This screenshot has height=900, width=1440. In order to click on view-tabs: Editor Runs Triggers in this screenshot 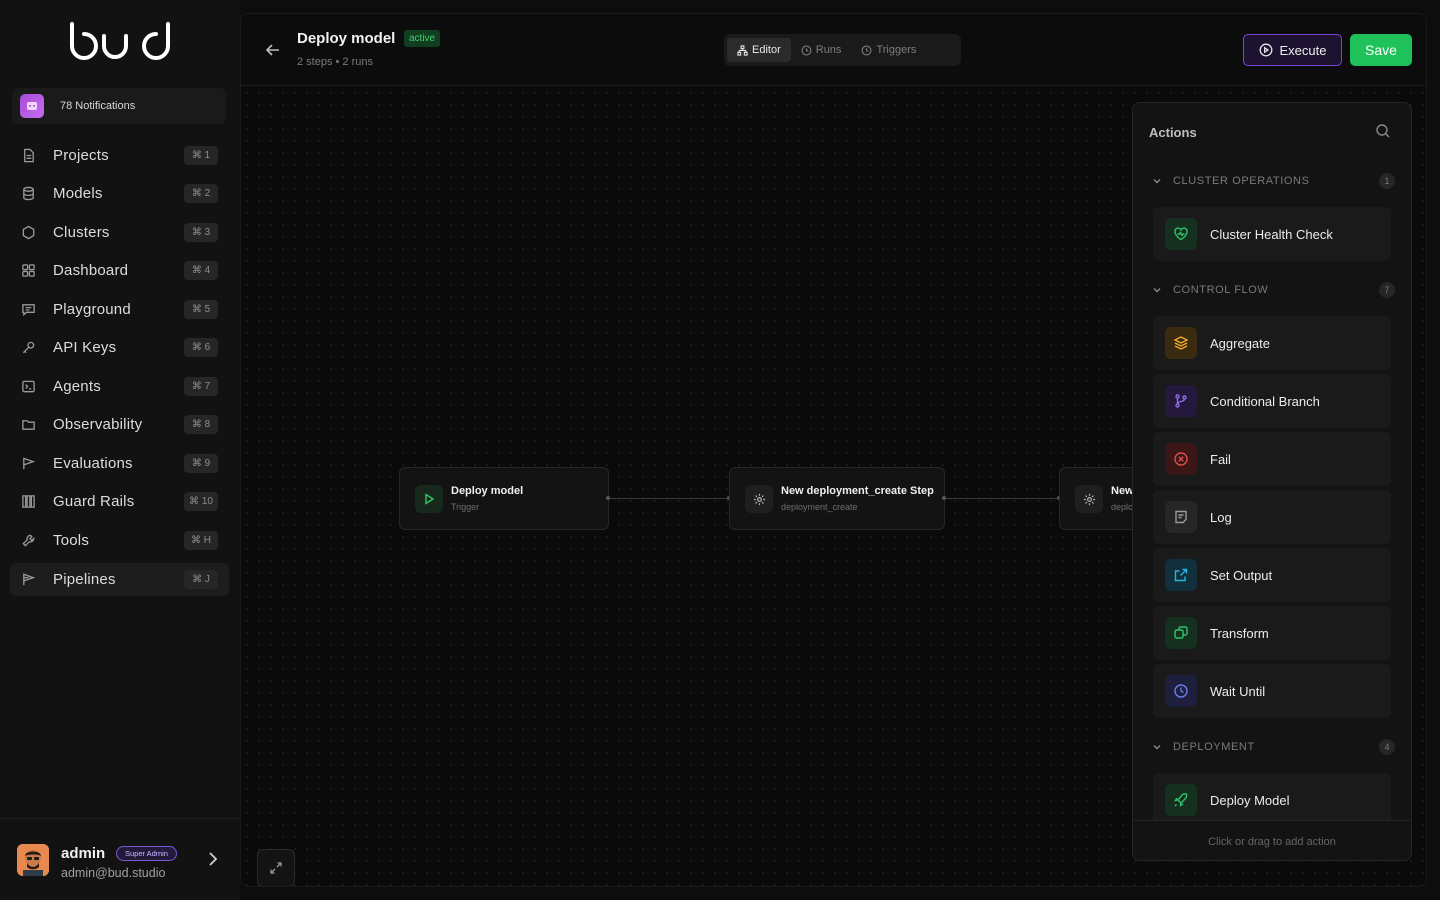, I will do `click(842, 50)`.